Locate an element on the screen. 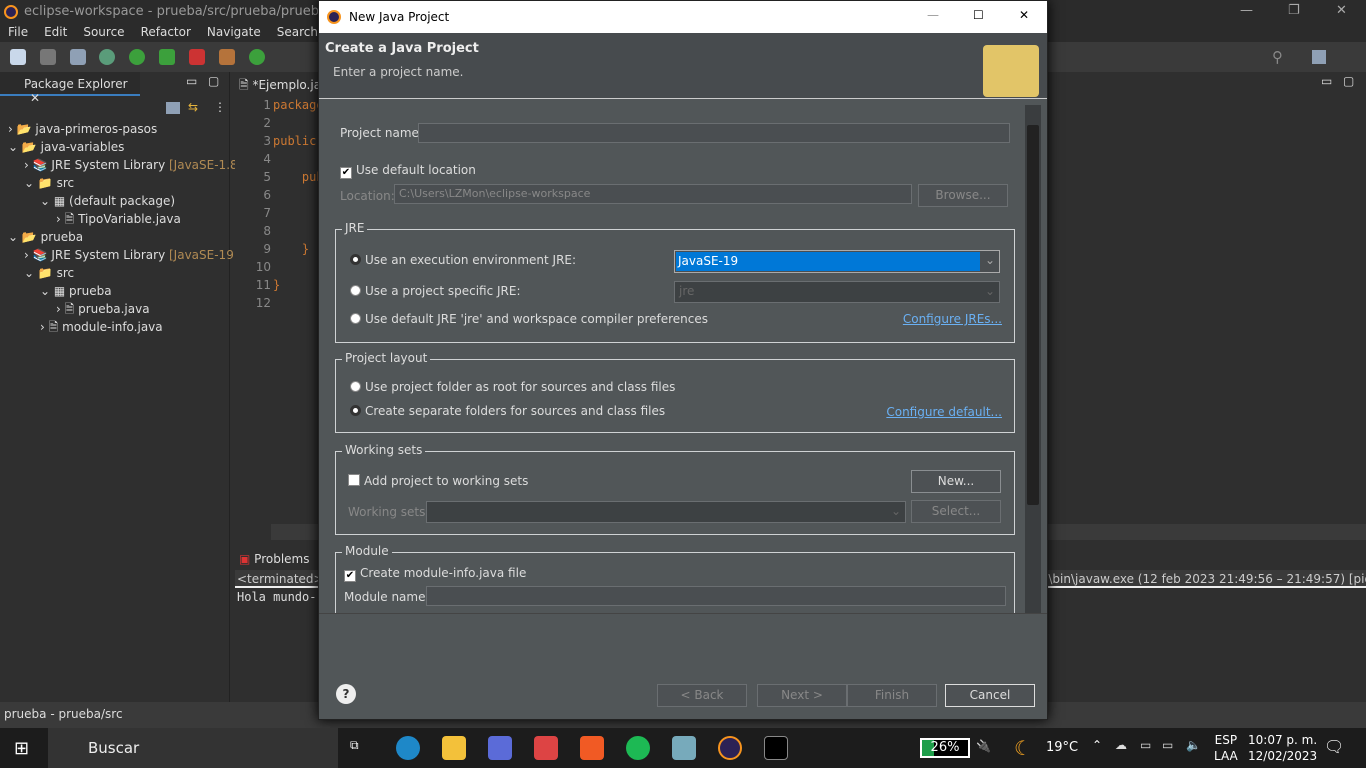  next-button: Next > is located at coordinates (802, 695).